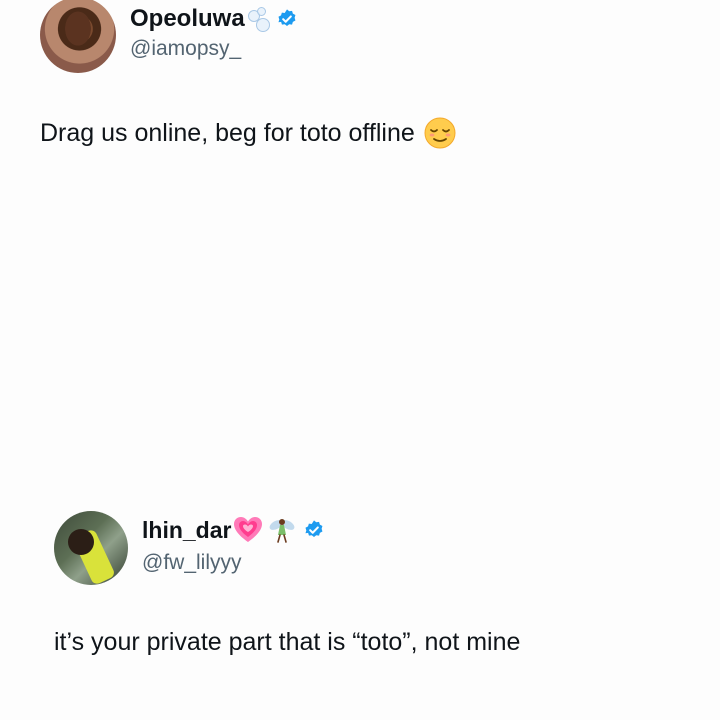 The image size is (720, 720). Describe the element at coordinates (258, 19) in the screenshot. I see `bubbles-icon` at that location.